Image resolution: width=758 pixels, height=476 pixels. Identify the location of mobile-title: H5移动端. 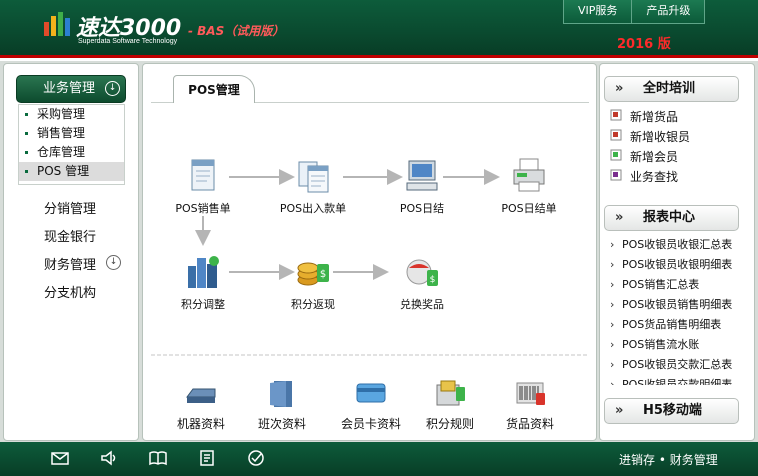
(672, 410).